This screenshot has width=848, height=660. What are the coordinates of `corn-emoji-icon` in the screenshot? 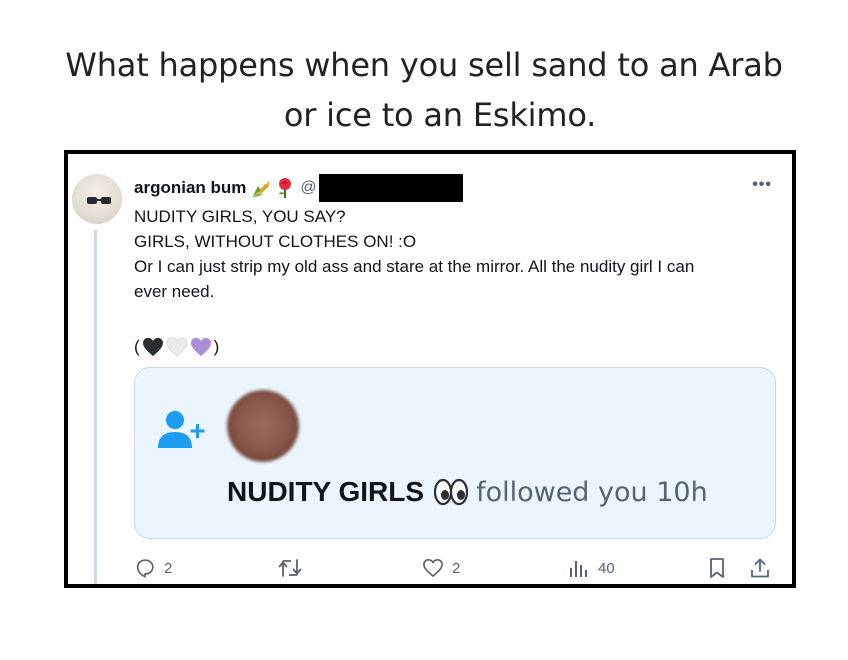 It's located at (261, 188).